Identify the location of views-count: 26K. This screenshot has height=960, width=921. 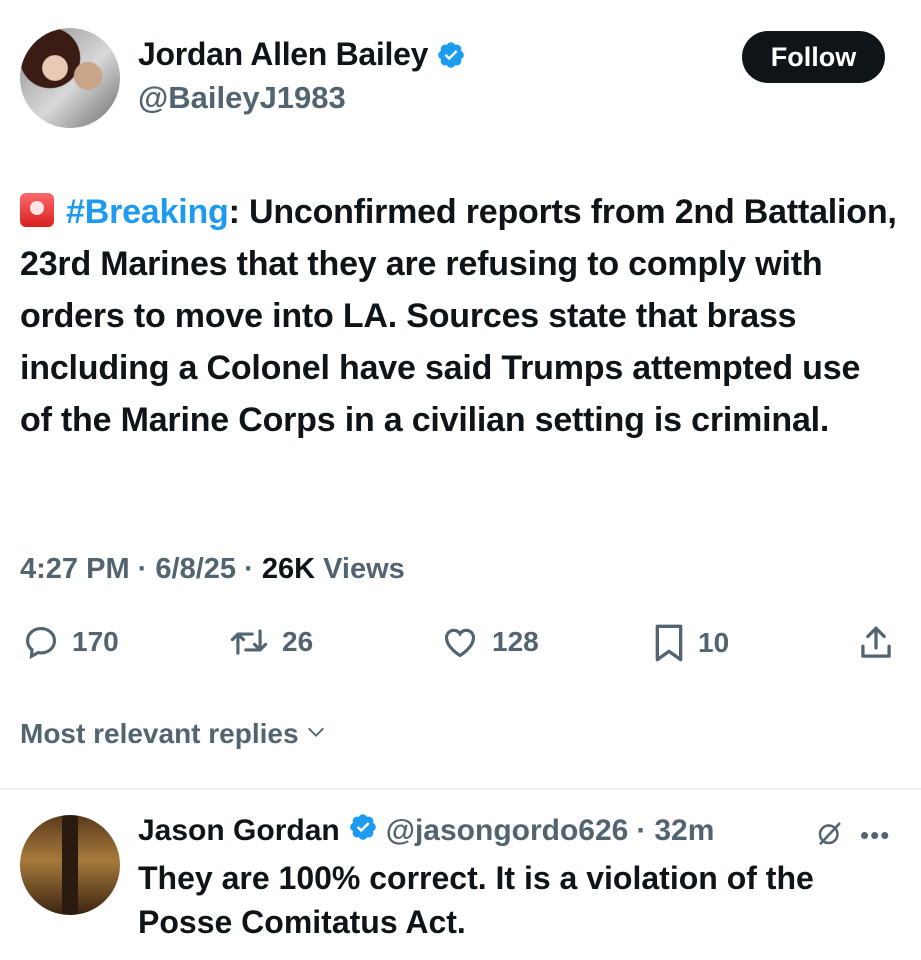
(288, 569).